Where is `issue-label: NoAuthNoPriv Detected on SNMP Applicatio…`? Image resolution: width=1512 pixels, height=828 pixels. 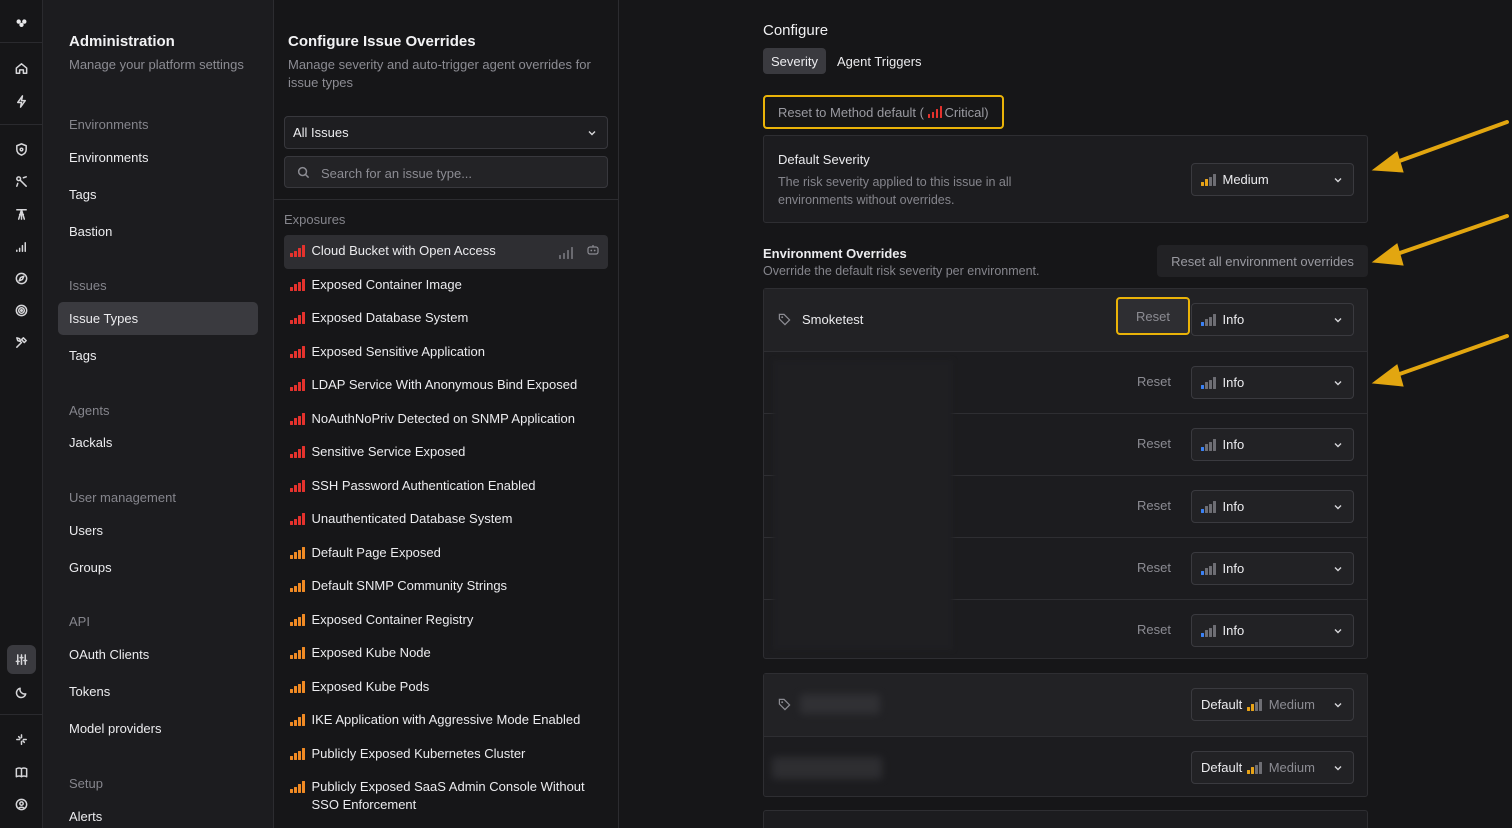 issue-label: NoAuthNoPriv Detected on SNMP Applicatio… is located at coordinates (443, 418).